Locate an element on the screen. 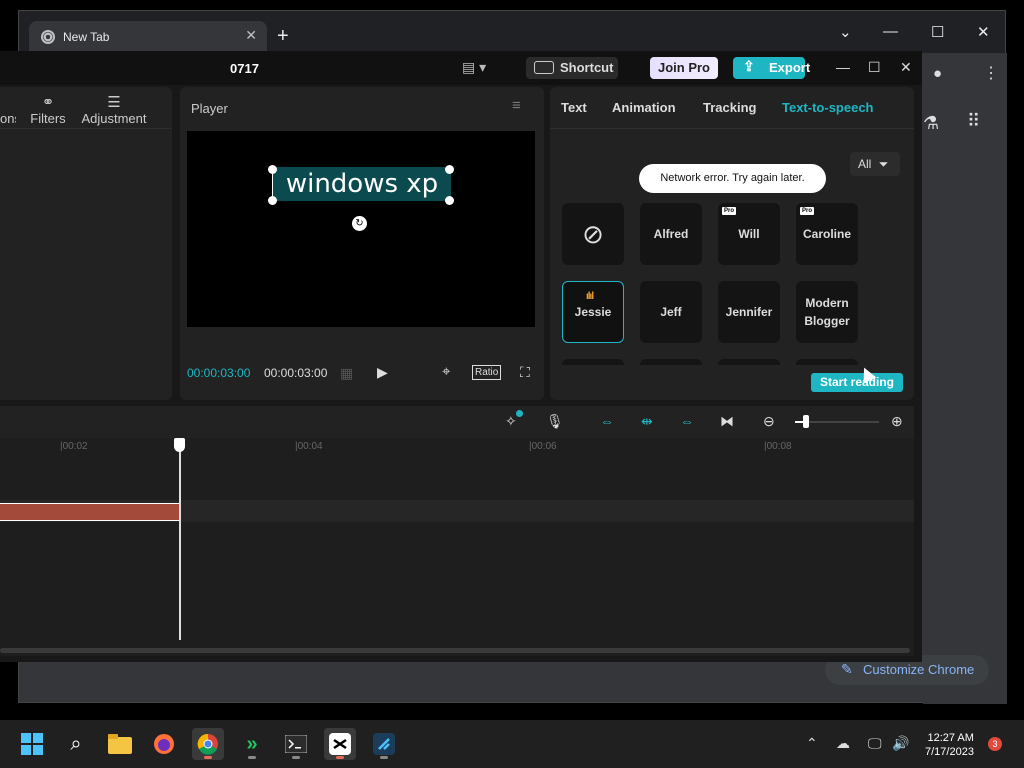  focus-icon: ⌖ is located at coordinates (446, 371).